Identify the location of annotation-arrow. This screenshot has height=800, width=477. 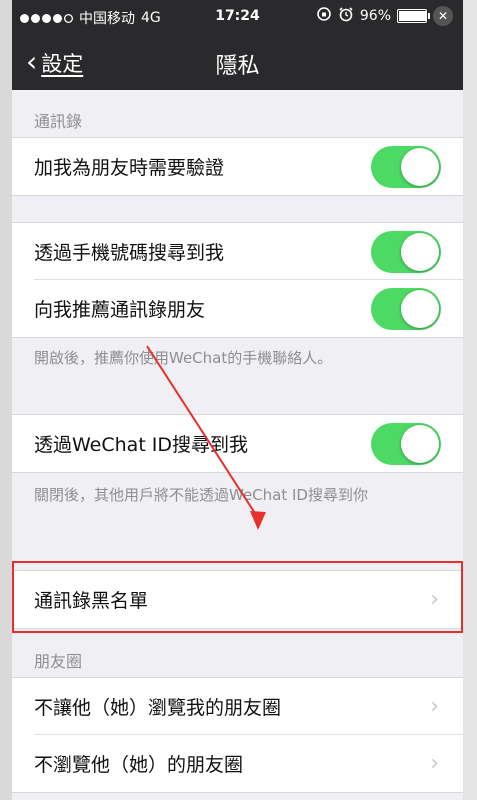
(206, 437).